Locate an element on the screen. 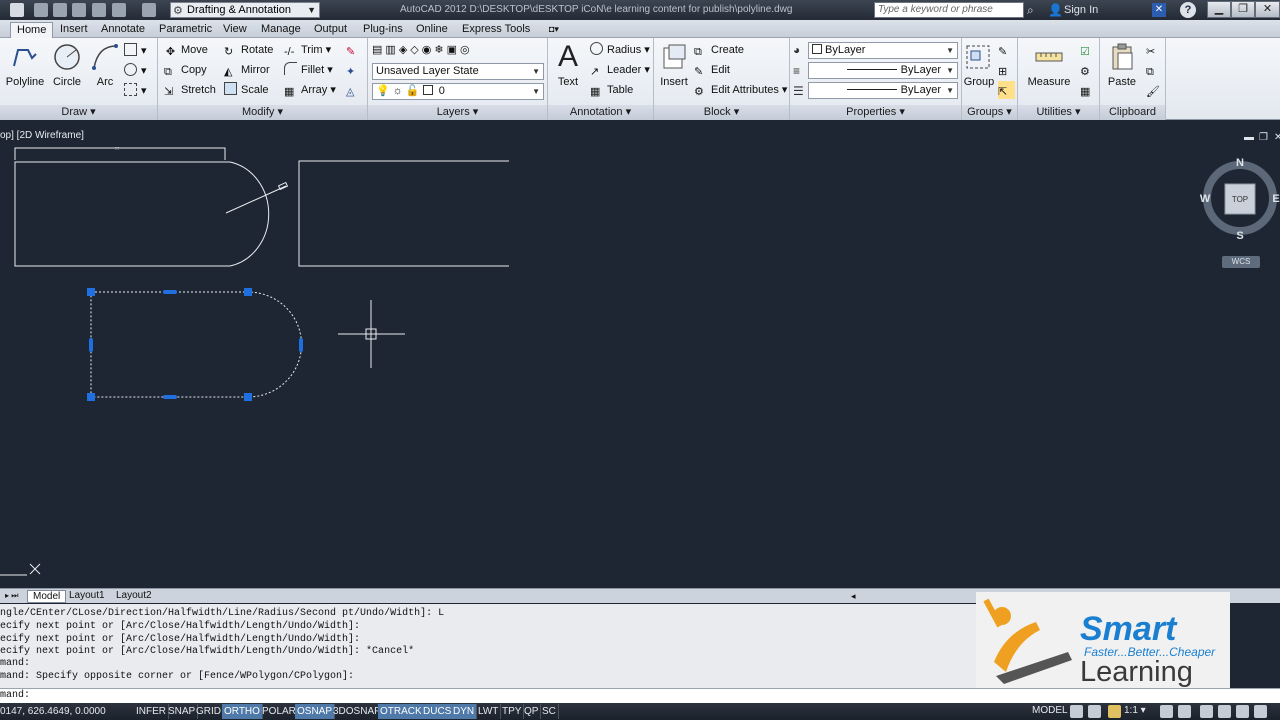 This screenshot has height=720, width=1280. layer-freeze-icon: ❄ is located at coordinates (440, 50).